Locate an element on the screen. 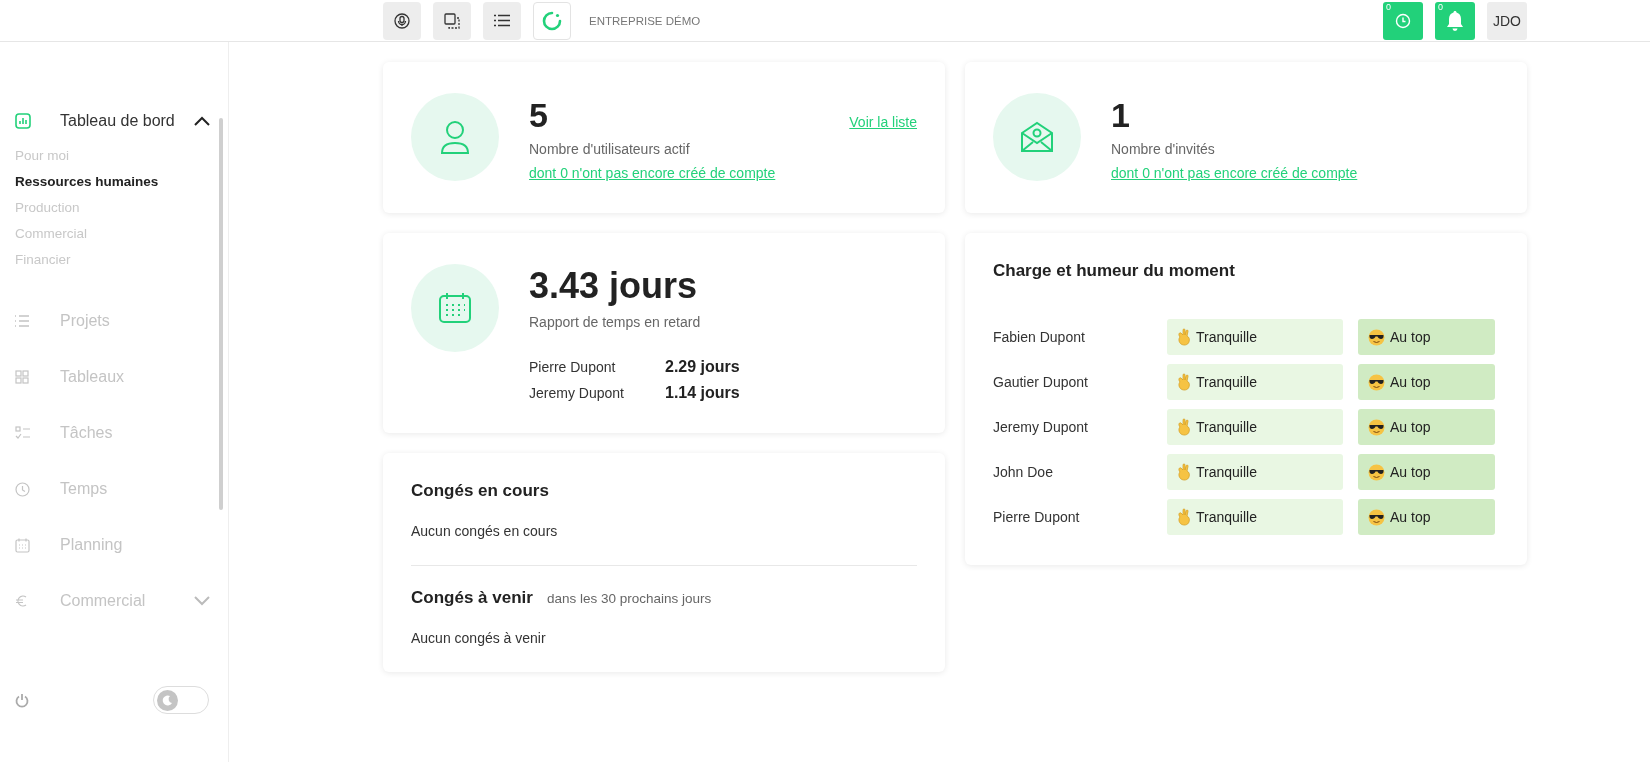 Image resolution: width=1650 pixels, height=762 pixels. sidebar-item: Projets is located at coordinates (105, 321).